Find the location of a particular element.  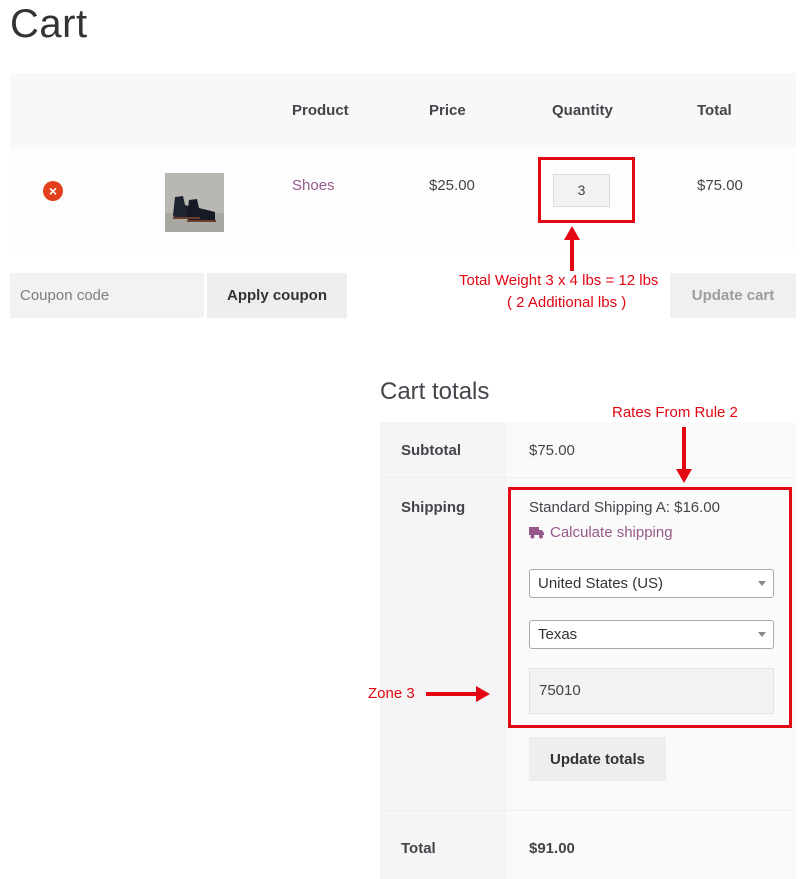

cart-totals-title: Cart totals is located at coordinates (435, 391).